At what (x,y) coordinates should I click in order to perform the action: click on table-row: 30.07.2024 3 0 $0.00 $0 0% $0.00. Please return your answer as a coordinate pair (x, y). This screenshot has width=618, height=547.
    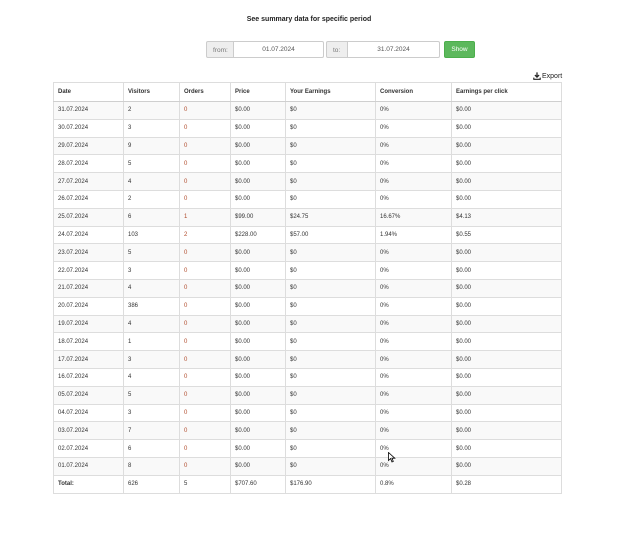
    Looking at the image, I should click on (307, 128).